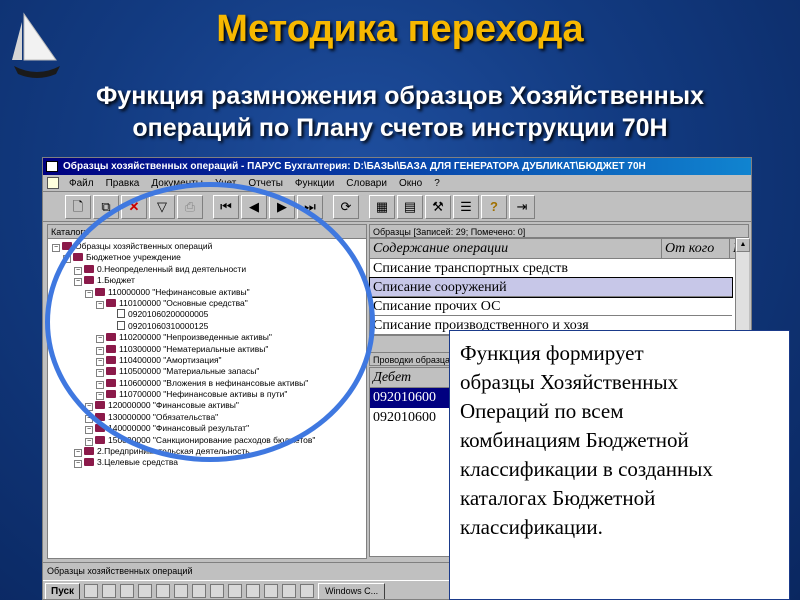 The height and width of the screenshot is (600, 800). Describe the element at coordinates (226, 206) in the screenshot. I see `first-record-icon: ⏮` at that location.